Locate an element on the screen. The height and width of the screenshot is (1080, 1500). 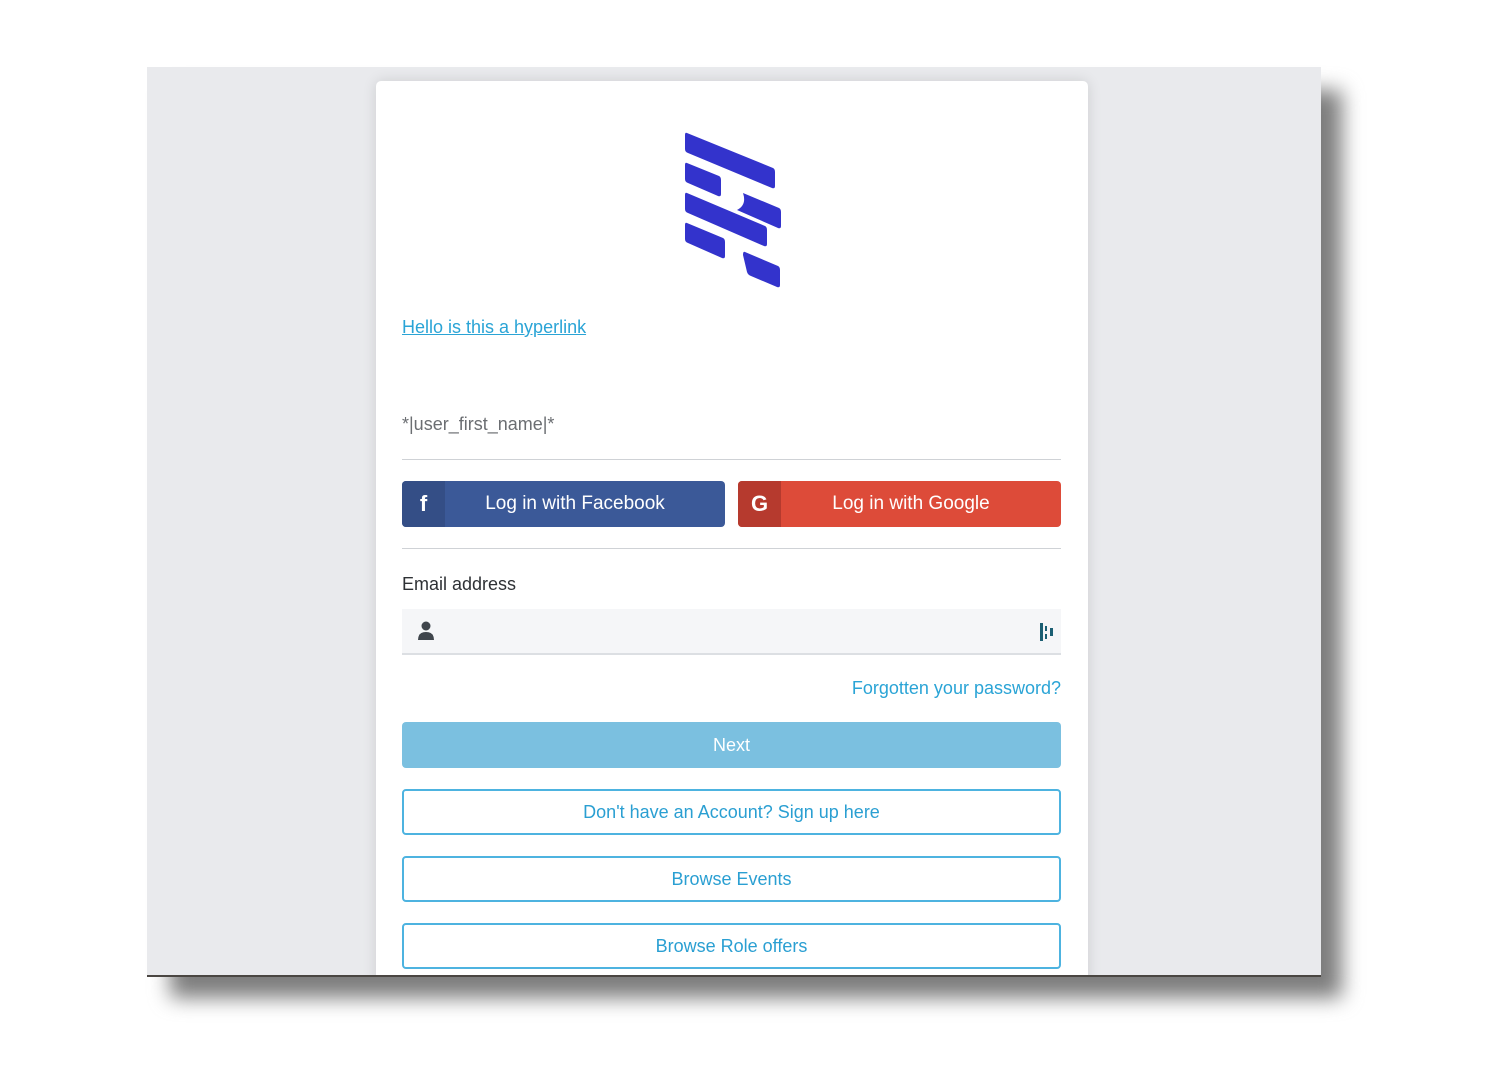
browse-role-offers-button: Browse Role offers is located at coordinates (731, 946).